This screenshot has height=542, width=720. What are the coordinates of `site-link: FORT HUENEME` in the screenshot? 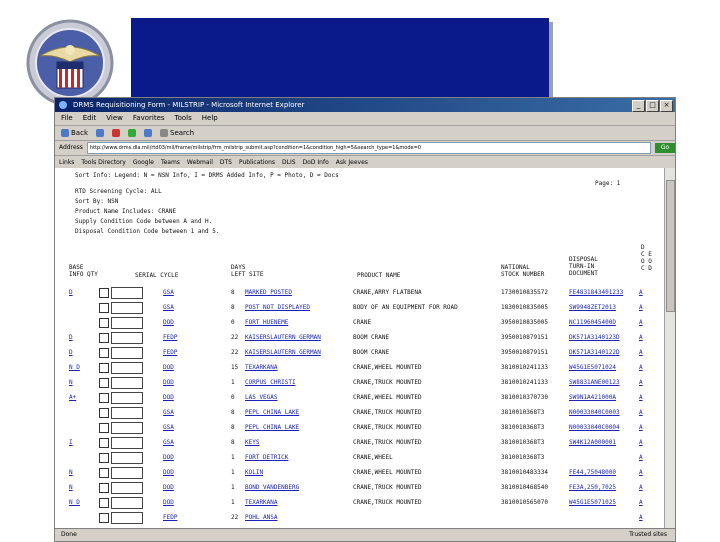 It's located at (266, 322).